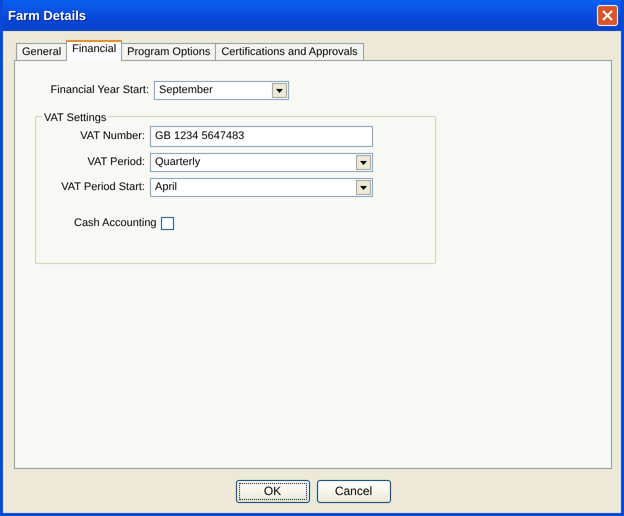 This screenshot has width=624, height=516. What do you see at coordinates (99, 90) in the screenshot?
I see `field-label: Financial Year Start:` at bounding box center [99, 90].